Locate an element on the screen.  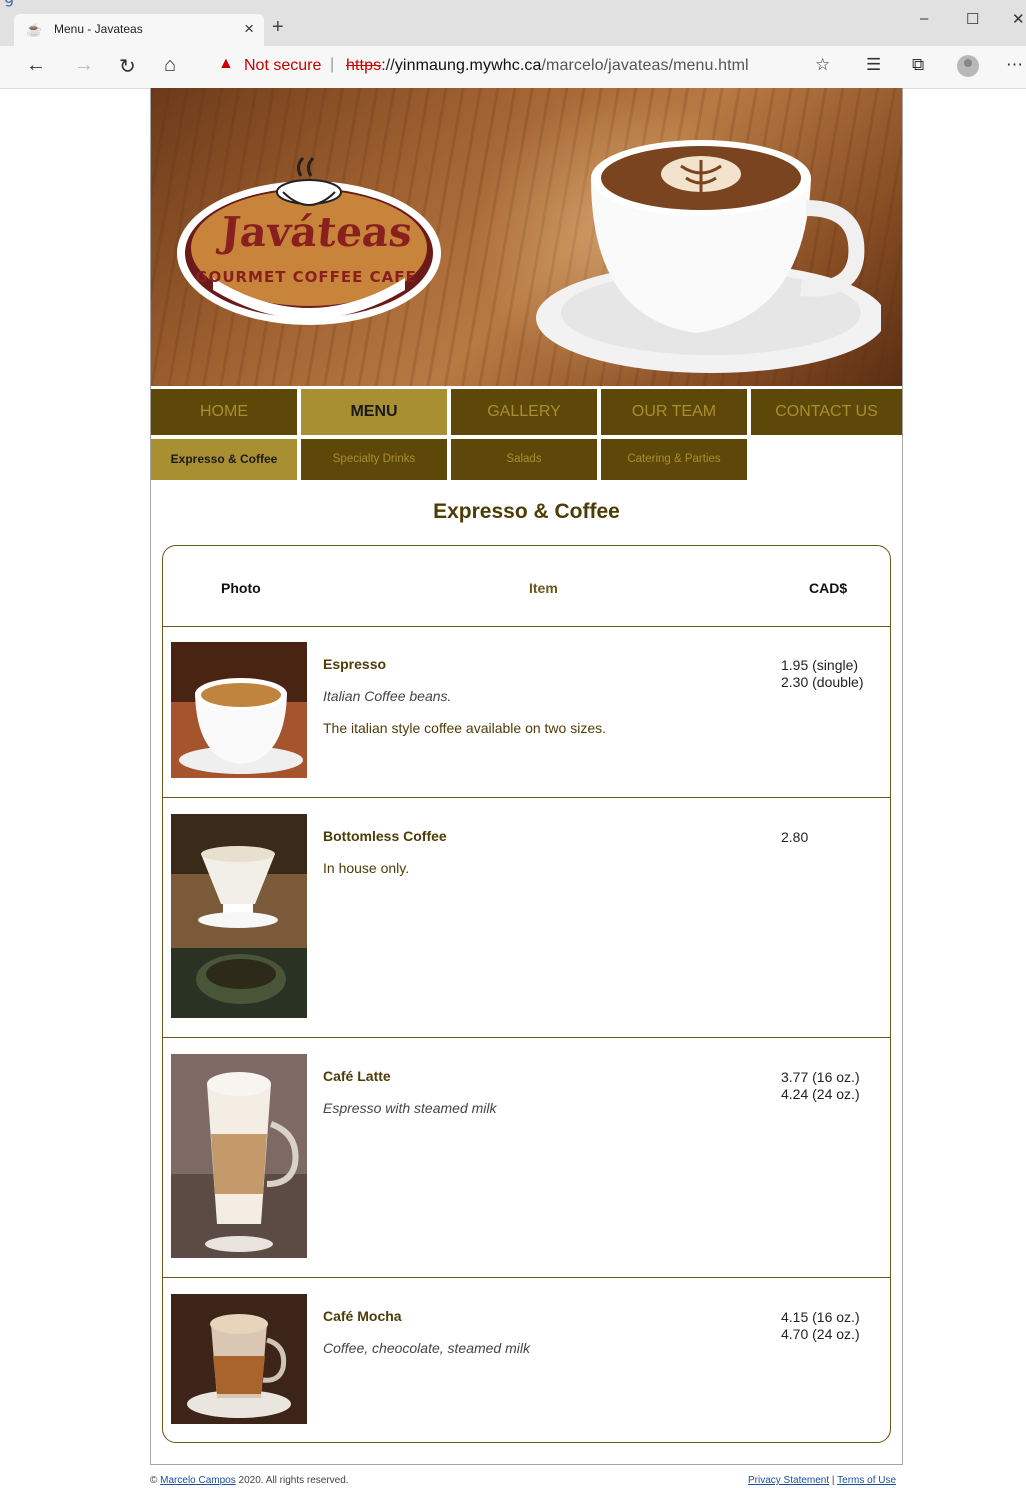
item-description: In house only. is located at coordinates (366, 868).